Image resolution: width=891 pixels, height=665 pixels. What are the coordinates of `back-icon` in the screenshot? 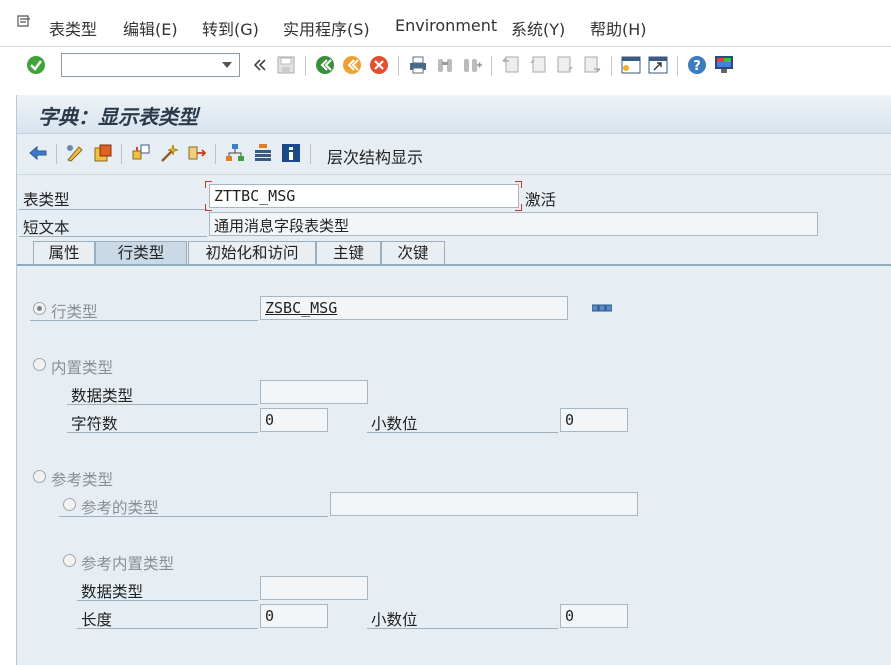 It's located at (325, 65).